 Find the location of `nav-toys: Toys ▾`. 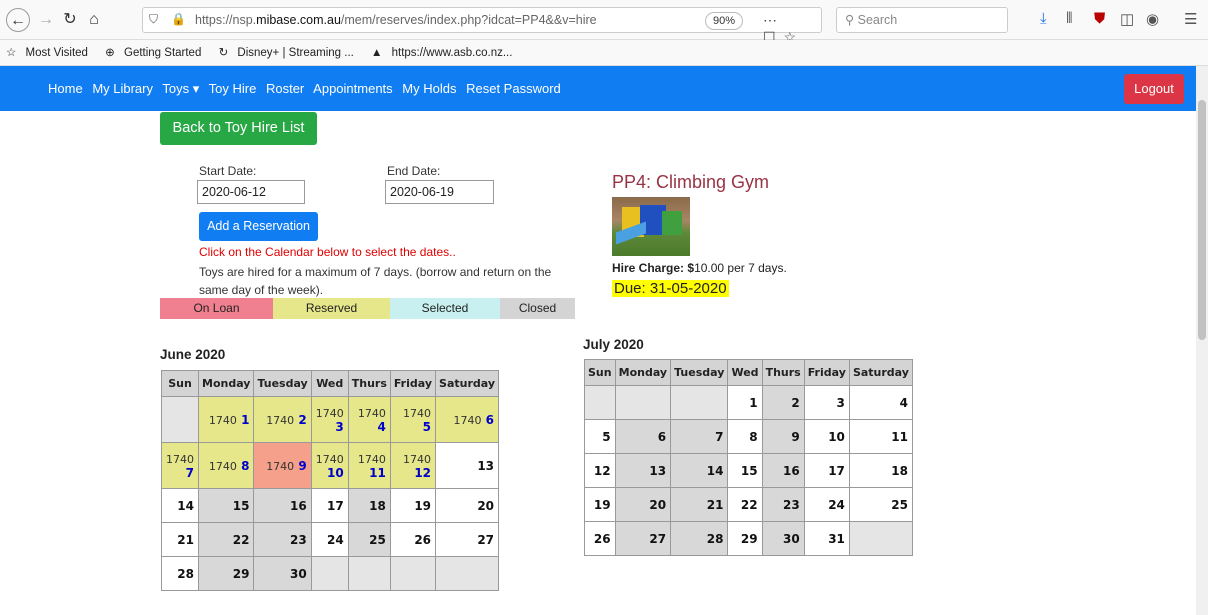

nav-toys: Toys ▾ is located at coordinates (180, 88).